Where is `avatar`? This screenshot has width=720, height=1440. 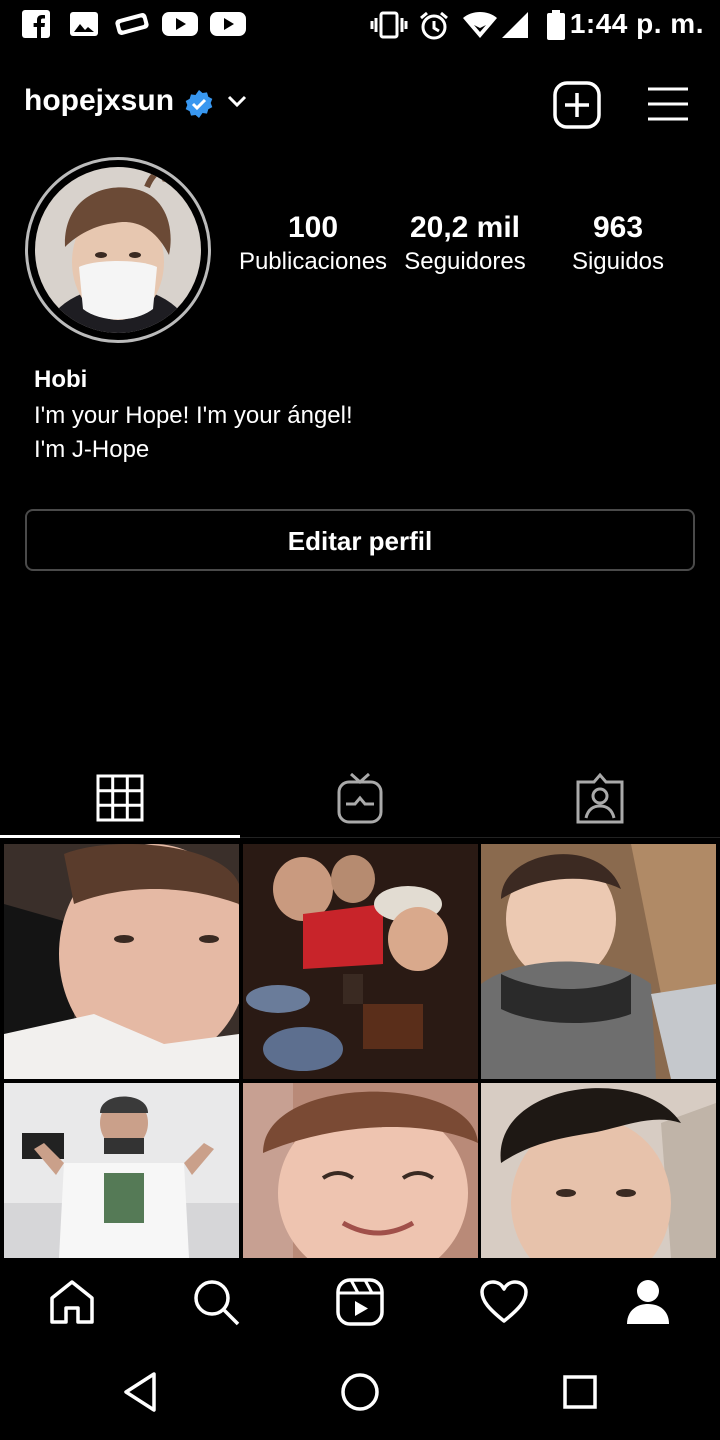
avatar is located at coordinates (118, 250).